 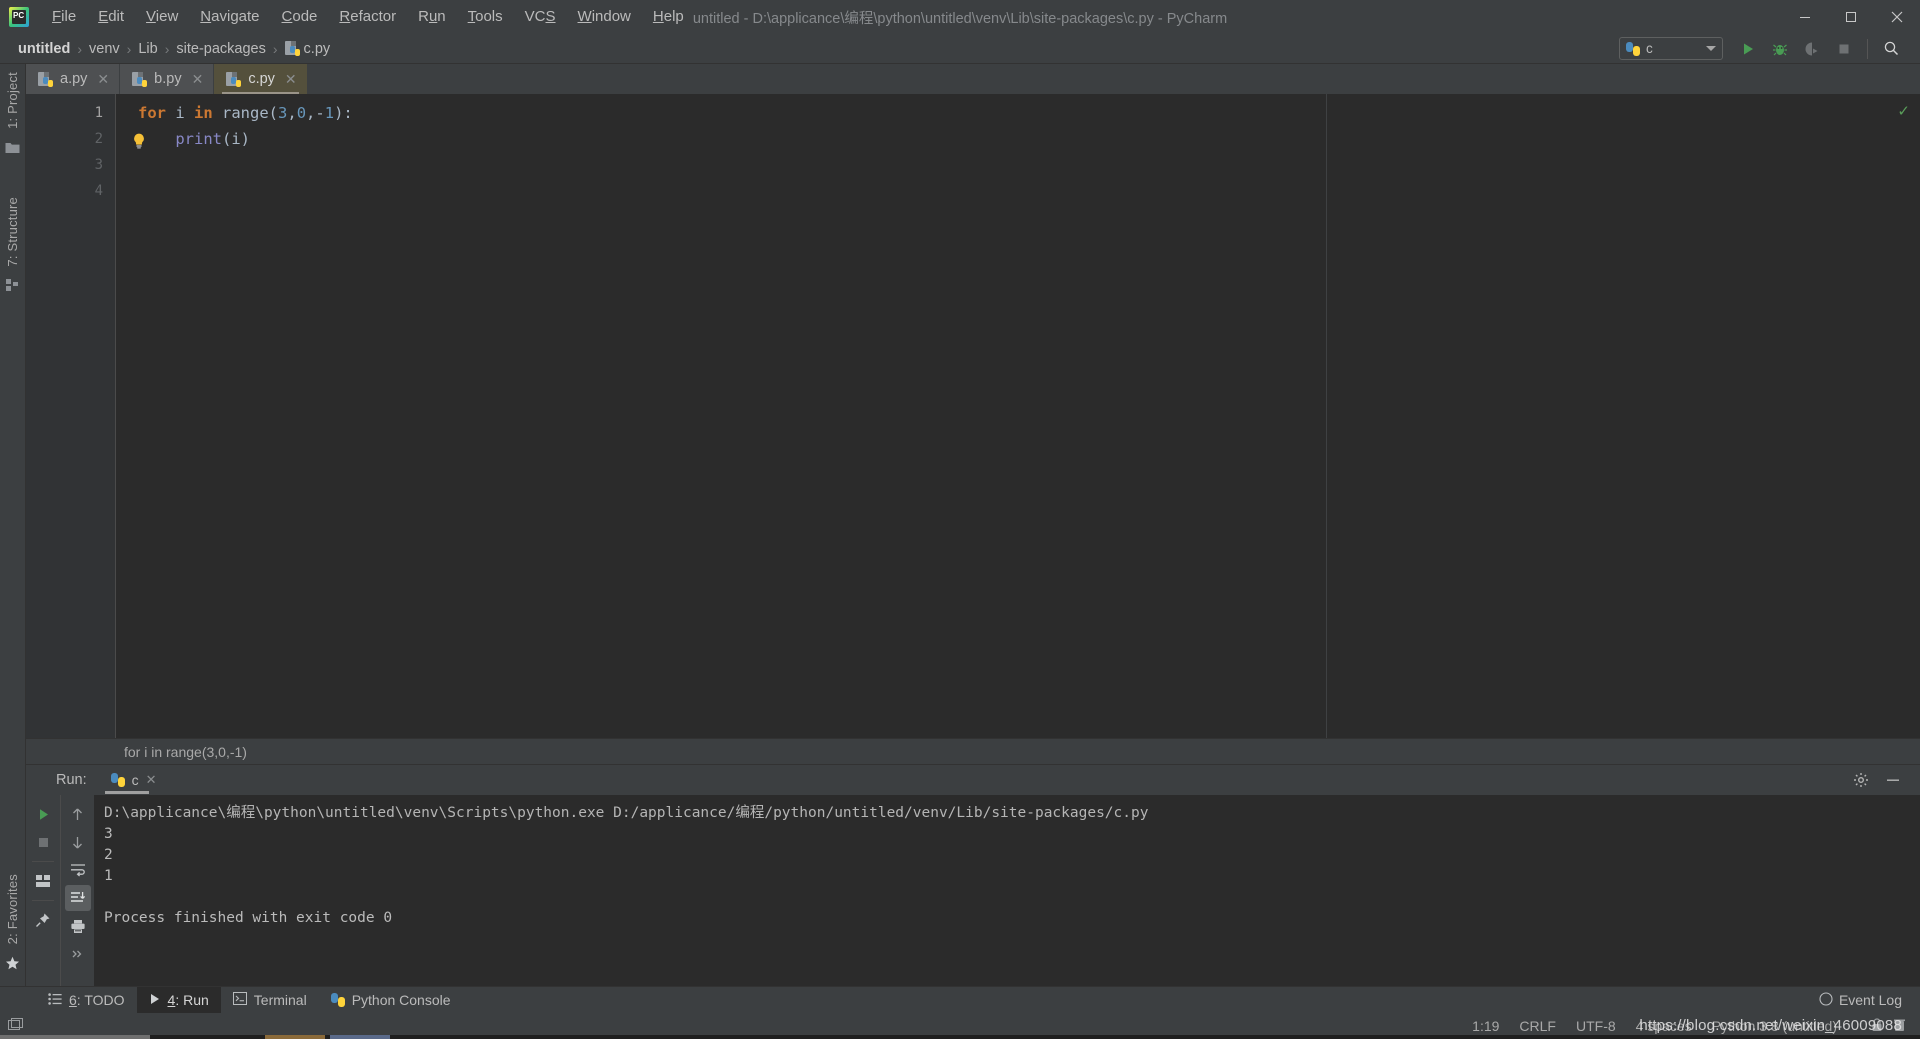 What do you see at coordinates (78, 842) in the screenshot?
I see `down-arrow-icon` at bounding box center [78, 842].